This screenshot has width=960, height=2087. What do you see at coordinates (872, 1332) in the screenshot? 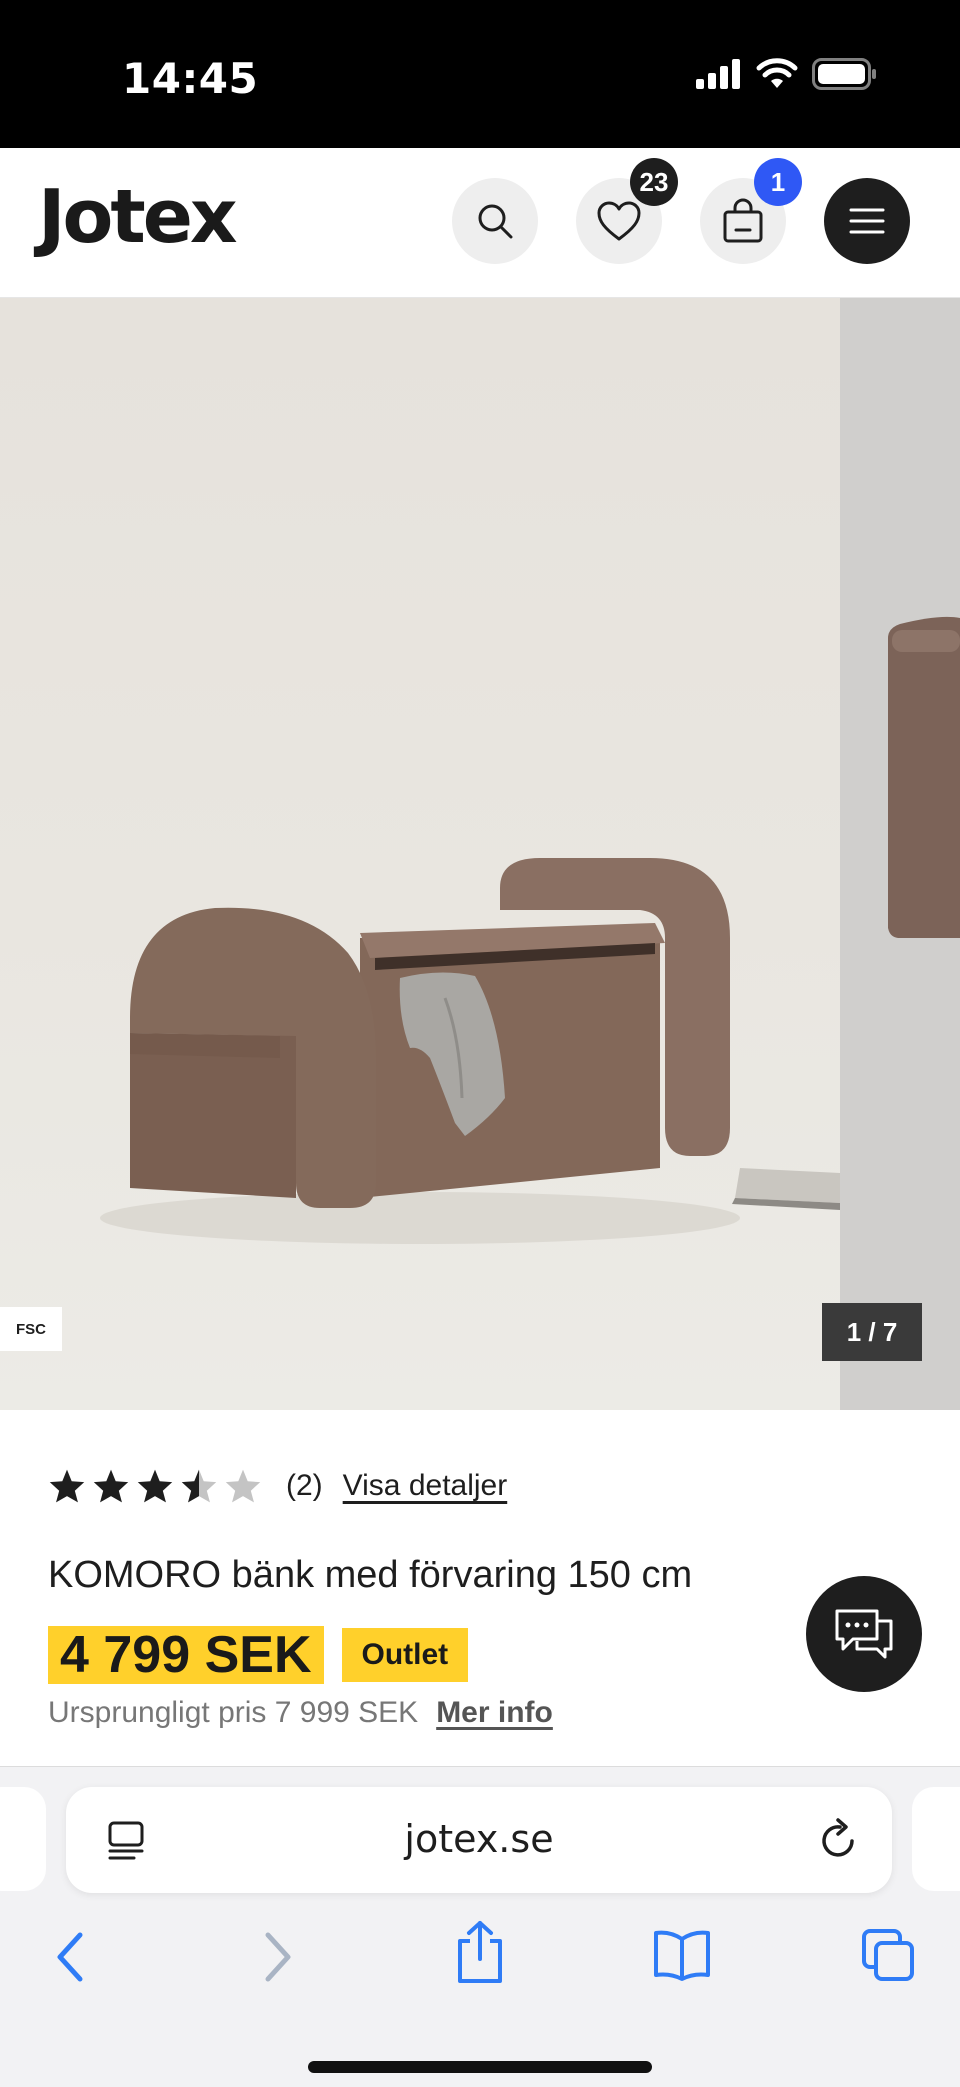
I see `image-counter: 1 / 7` at bounding box center [872, 1332].